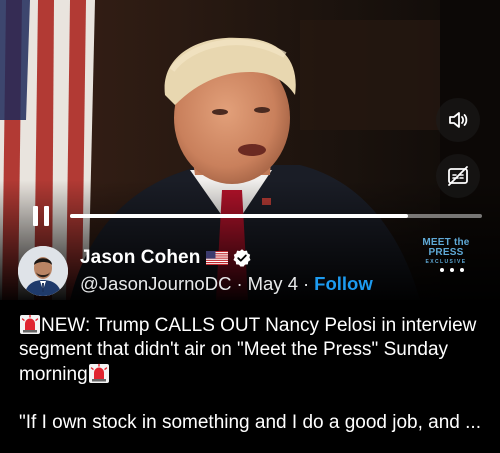 The width and height of the screenshot is (500, 453). I want to click on author-meta-line: @JasonJournoDC · May 4 · Follow, so click(226, 284).